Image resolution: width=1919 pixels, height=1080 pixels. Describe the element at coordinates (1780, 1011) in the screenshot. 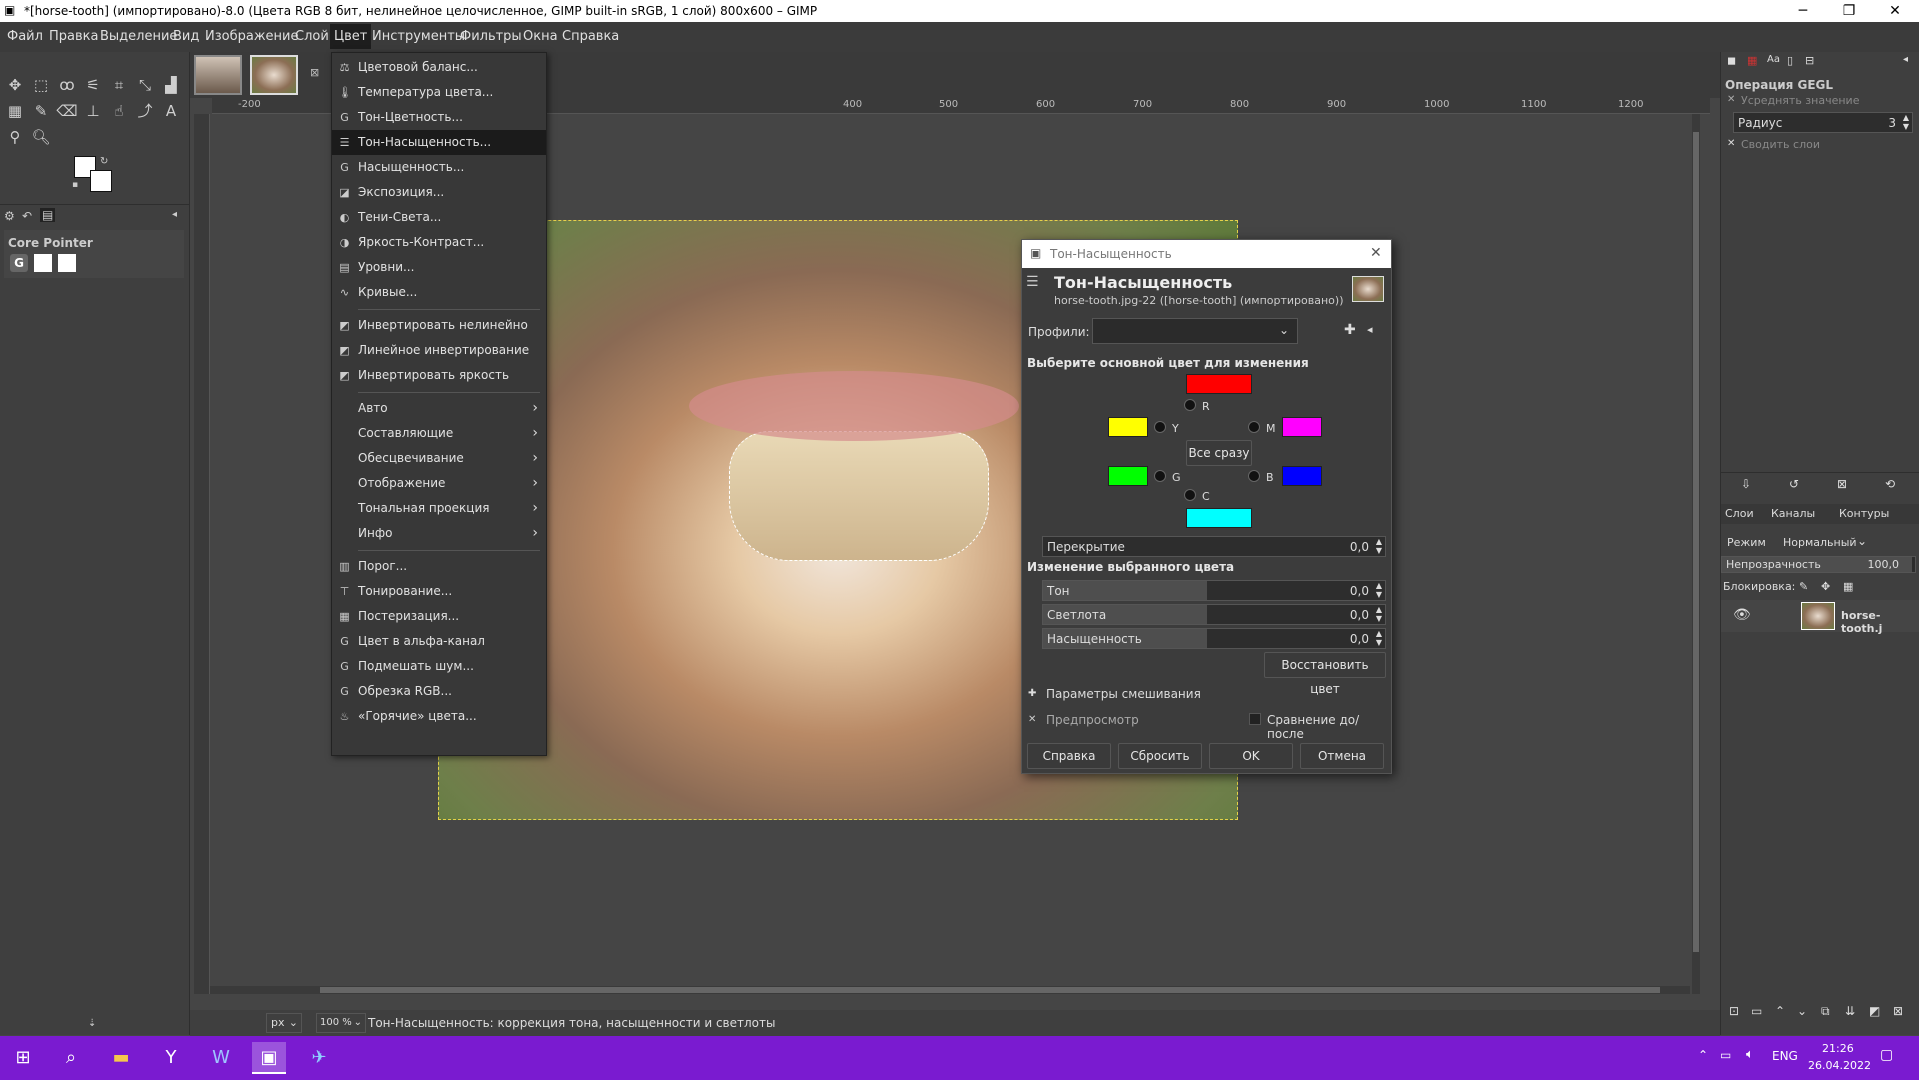

I see `raise-layer-icon: ⌃` at that location.